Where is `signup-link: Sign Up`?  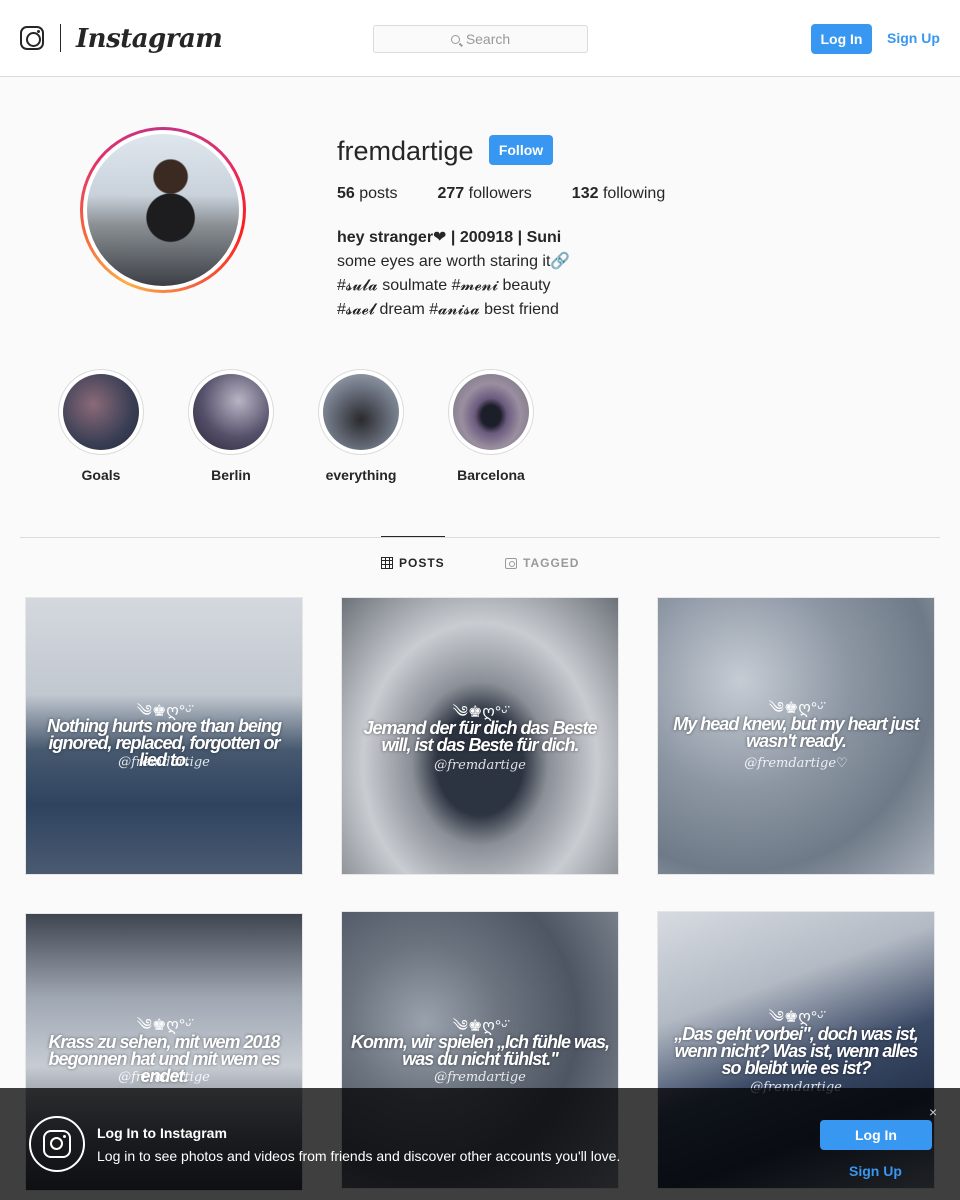
signup-link: Sign Up is located at coordinates (913, 38).